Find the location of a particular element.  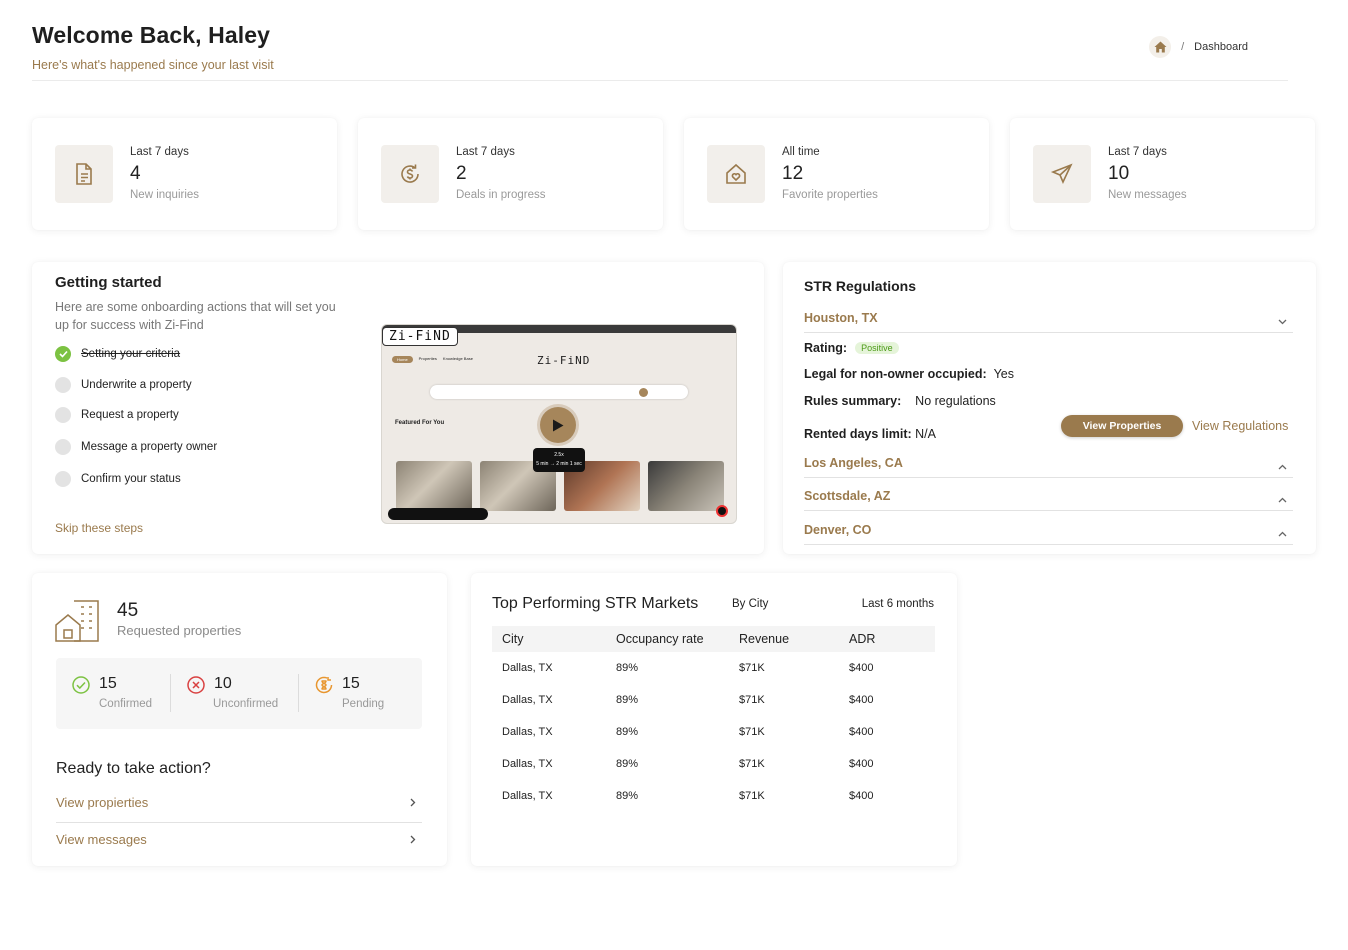

view-properties-button: View Properties is located at coordinates (1122, 426).